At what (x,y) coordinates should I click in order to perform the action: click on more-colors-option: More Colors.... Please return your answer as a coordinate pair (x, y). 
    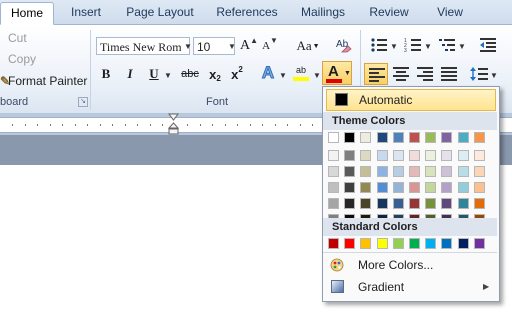
    Looking at the image, I should click on (410, 265).